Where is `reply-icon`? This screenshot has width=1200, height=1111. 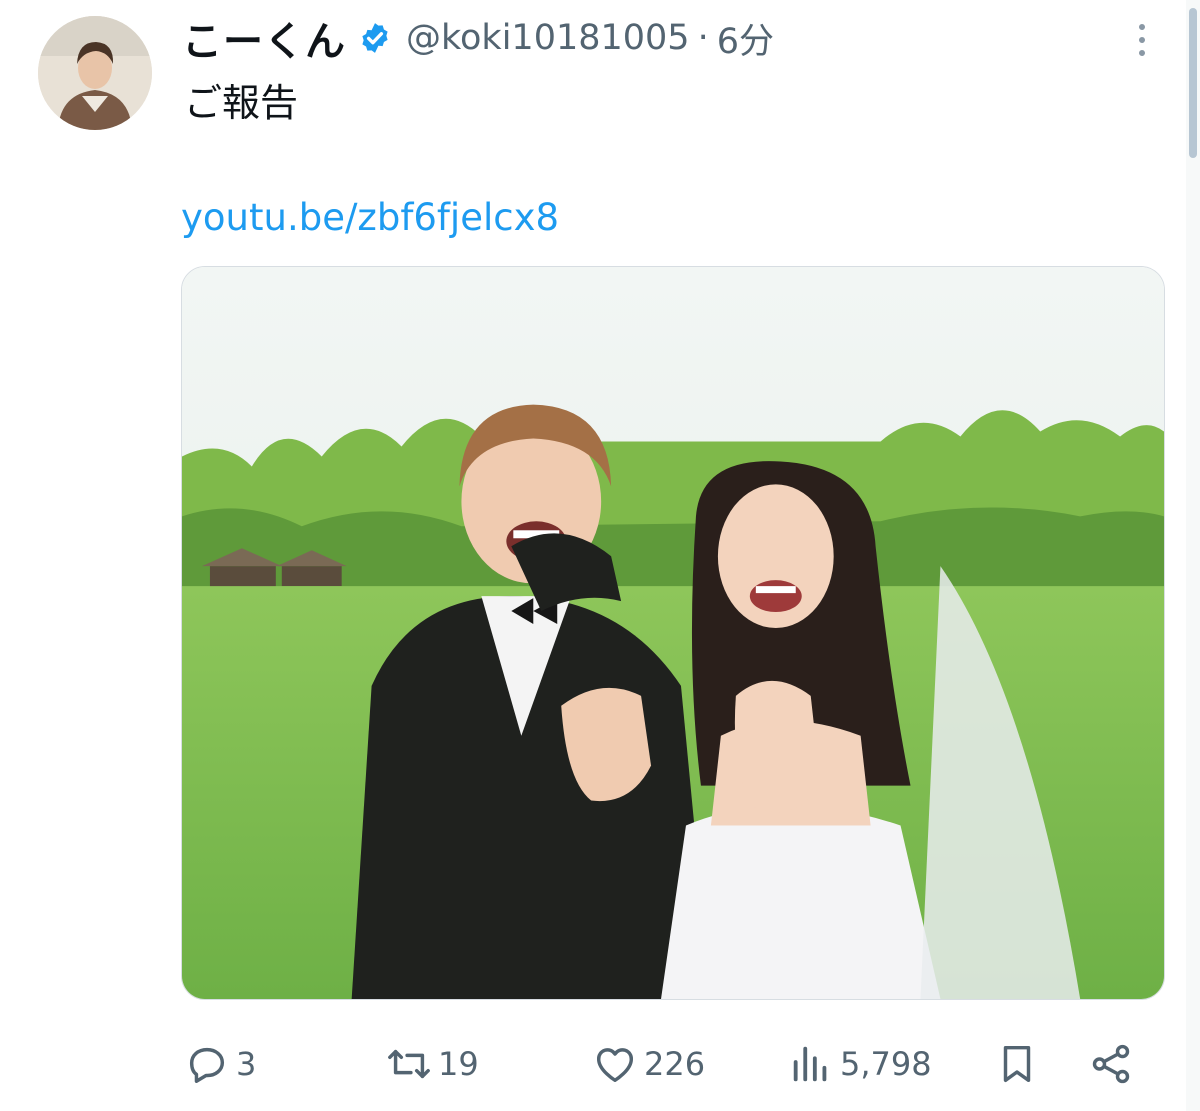 reply-icon is located at coordinates (207, 1065).